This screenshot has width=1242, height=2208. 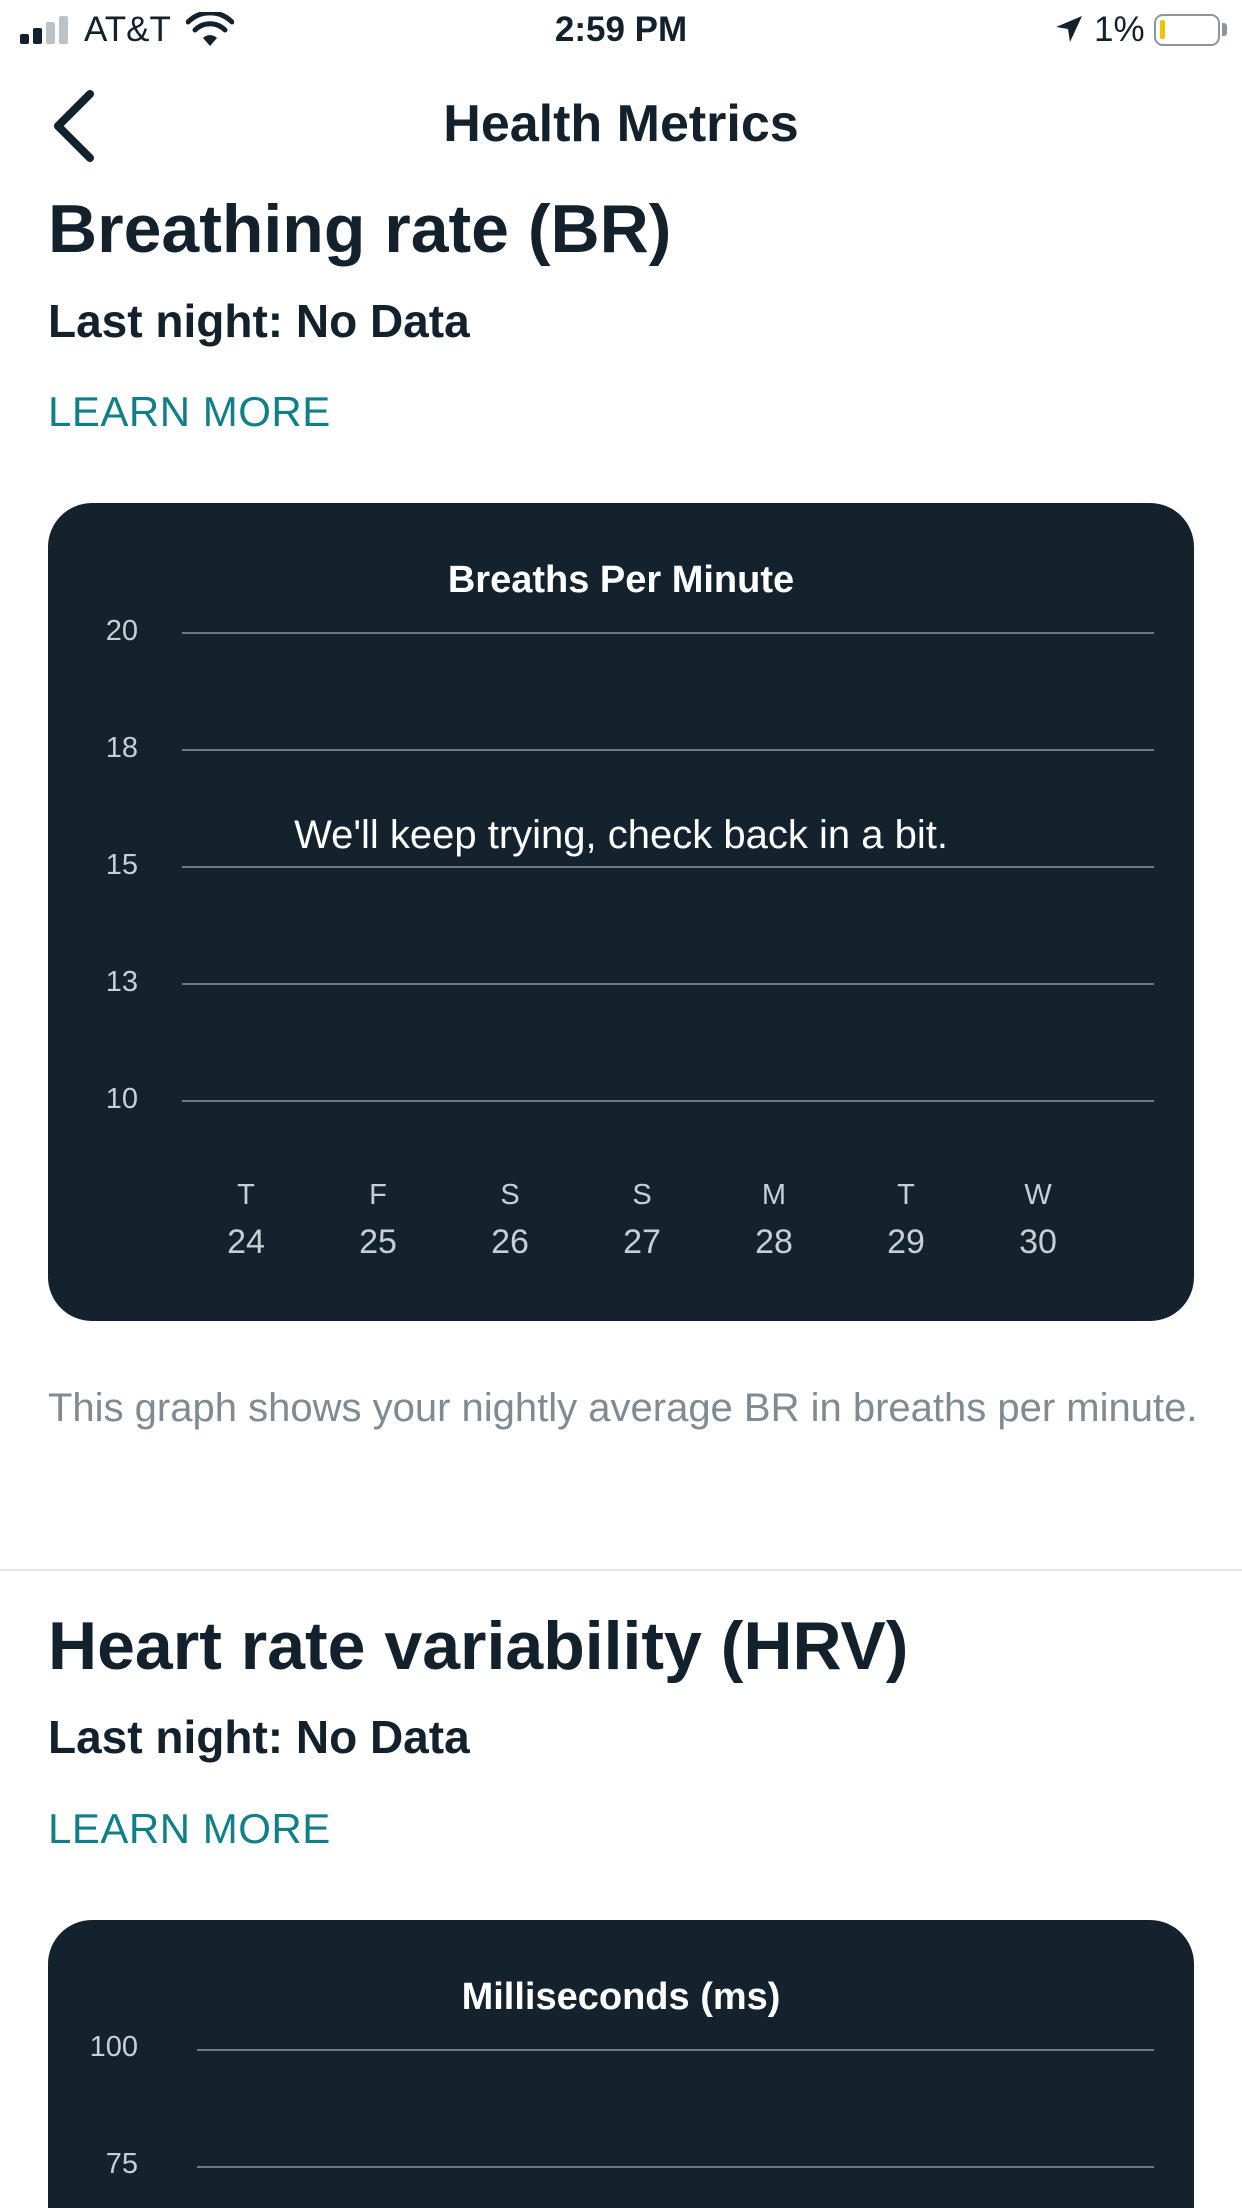 What do you see at coordinates (1069, 29) in the screenshot?
I see `location-arrow-icon` at bounding box center [1069, 29].